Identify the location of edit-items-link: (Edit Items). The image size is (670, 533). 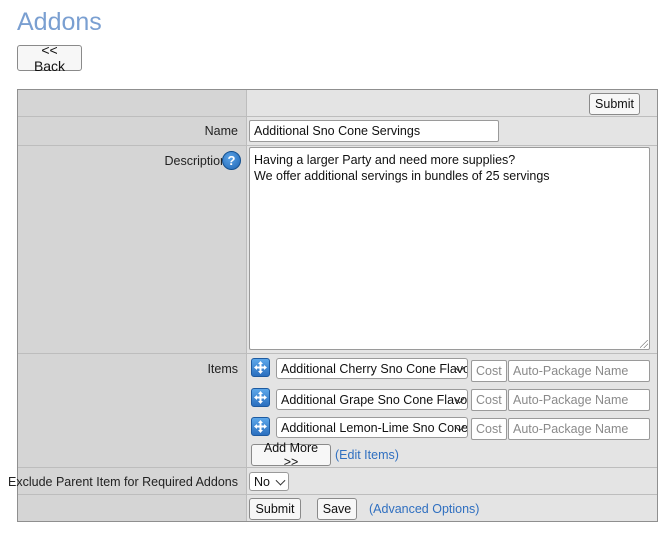
(367, 455).